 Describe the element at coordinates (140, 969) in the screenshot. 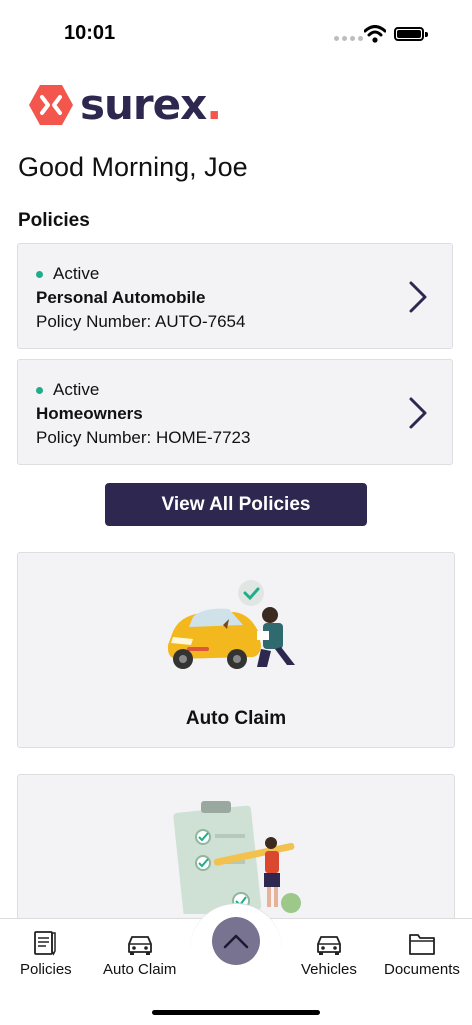

I see `tab-auto-claim-label: Auto Claim` at that location.